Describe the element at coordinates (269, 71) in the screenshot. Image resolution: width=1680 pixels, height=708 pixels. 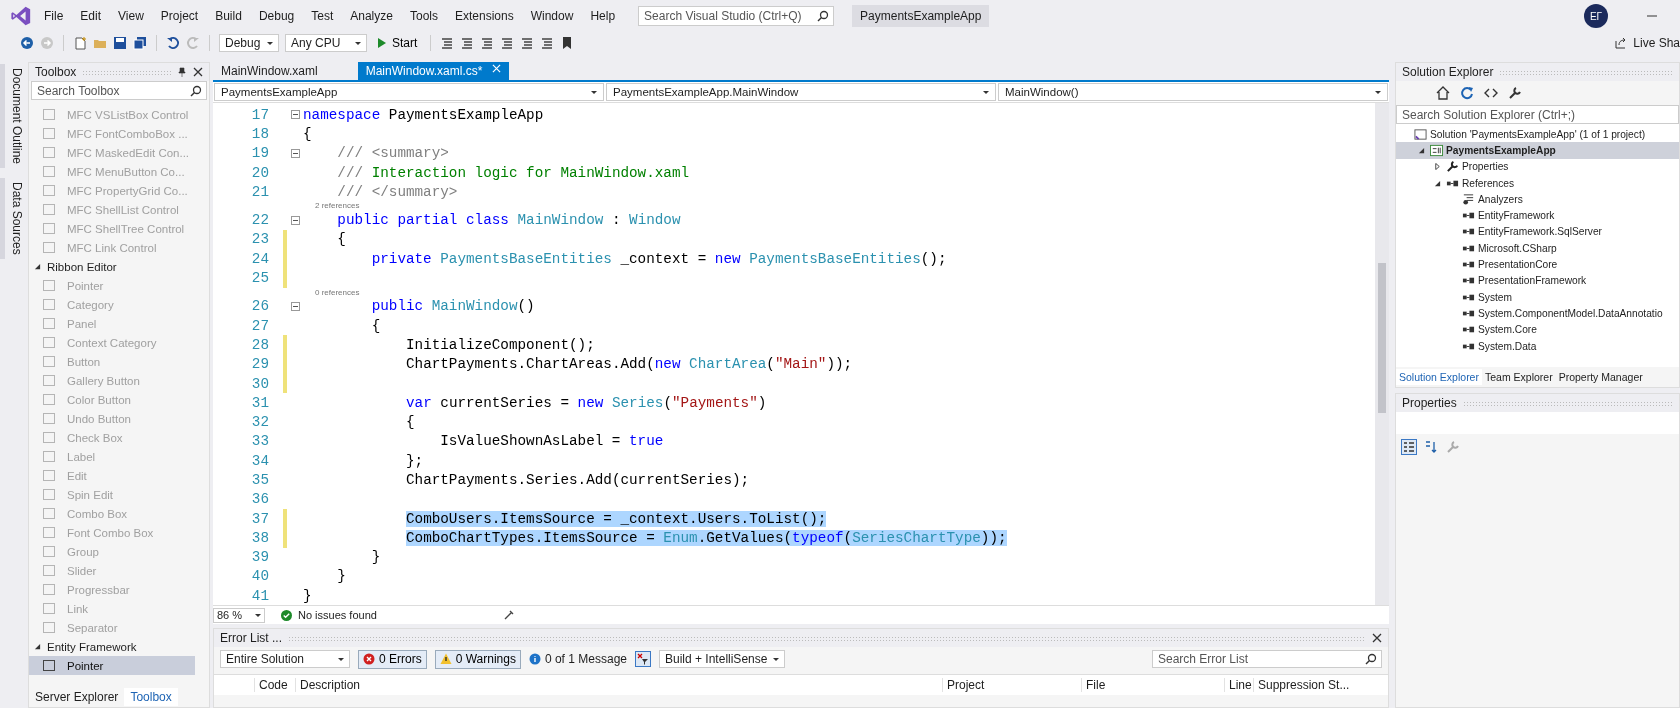
I see `document-tab: MainWindow.xaml` at that location.